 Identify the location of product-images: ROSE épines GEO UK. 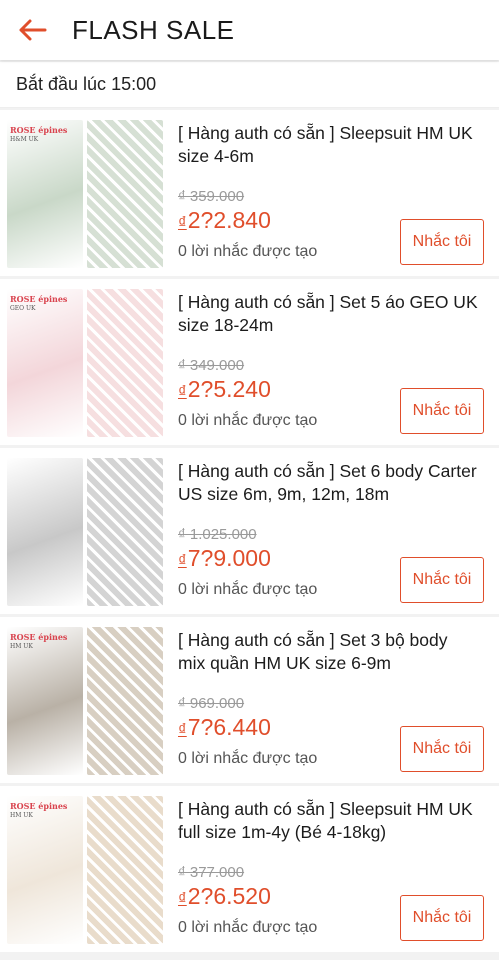
(85, 363).